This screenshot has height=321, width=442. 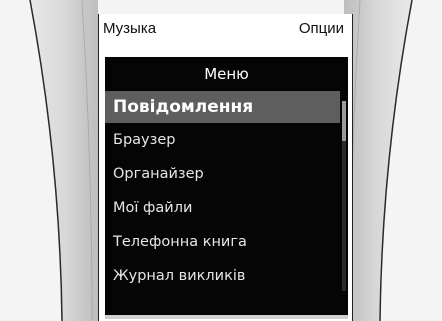 I want to click on left-softkey: Музыка, so click(x=129, y=28).